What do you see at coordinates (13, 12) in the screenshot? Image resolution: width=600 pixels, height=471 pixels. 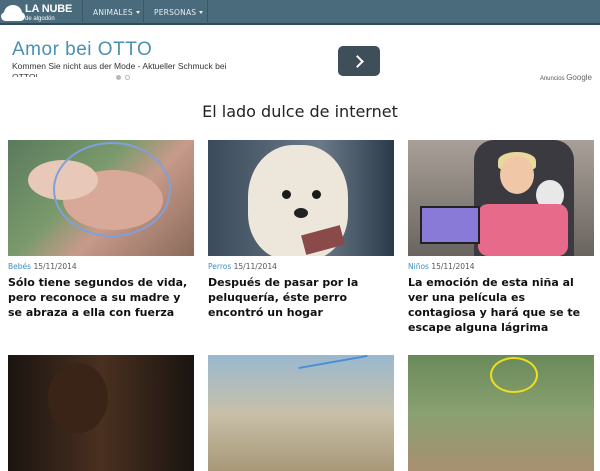 I see `cloud-icon` at bounding box center [13, 12].